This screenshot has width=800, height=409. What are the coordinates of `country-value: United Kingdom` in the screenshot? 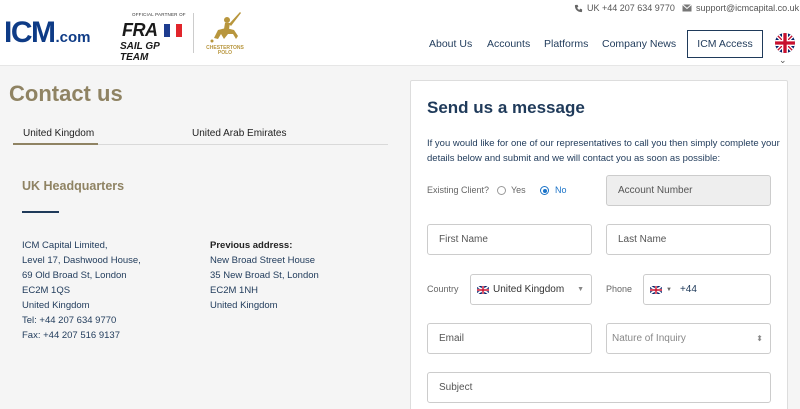 It's located at (529, 289).